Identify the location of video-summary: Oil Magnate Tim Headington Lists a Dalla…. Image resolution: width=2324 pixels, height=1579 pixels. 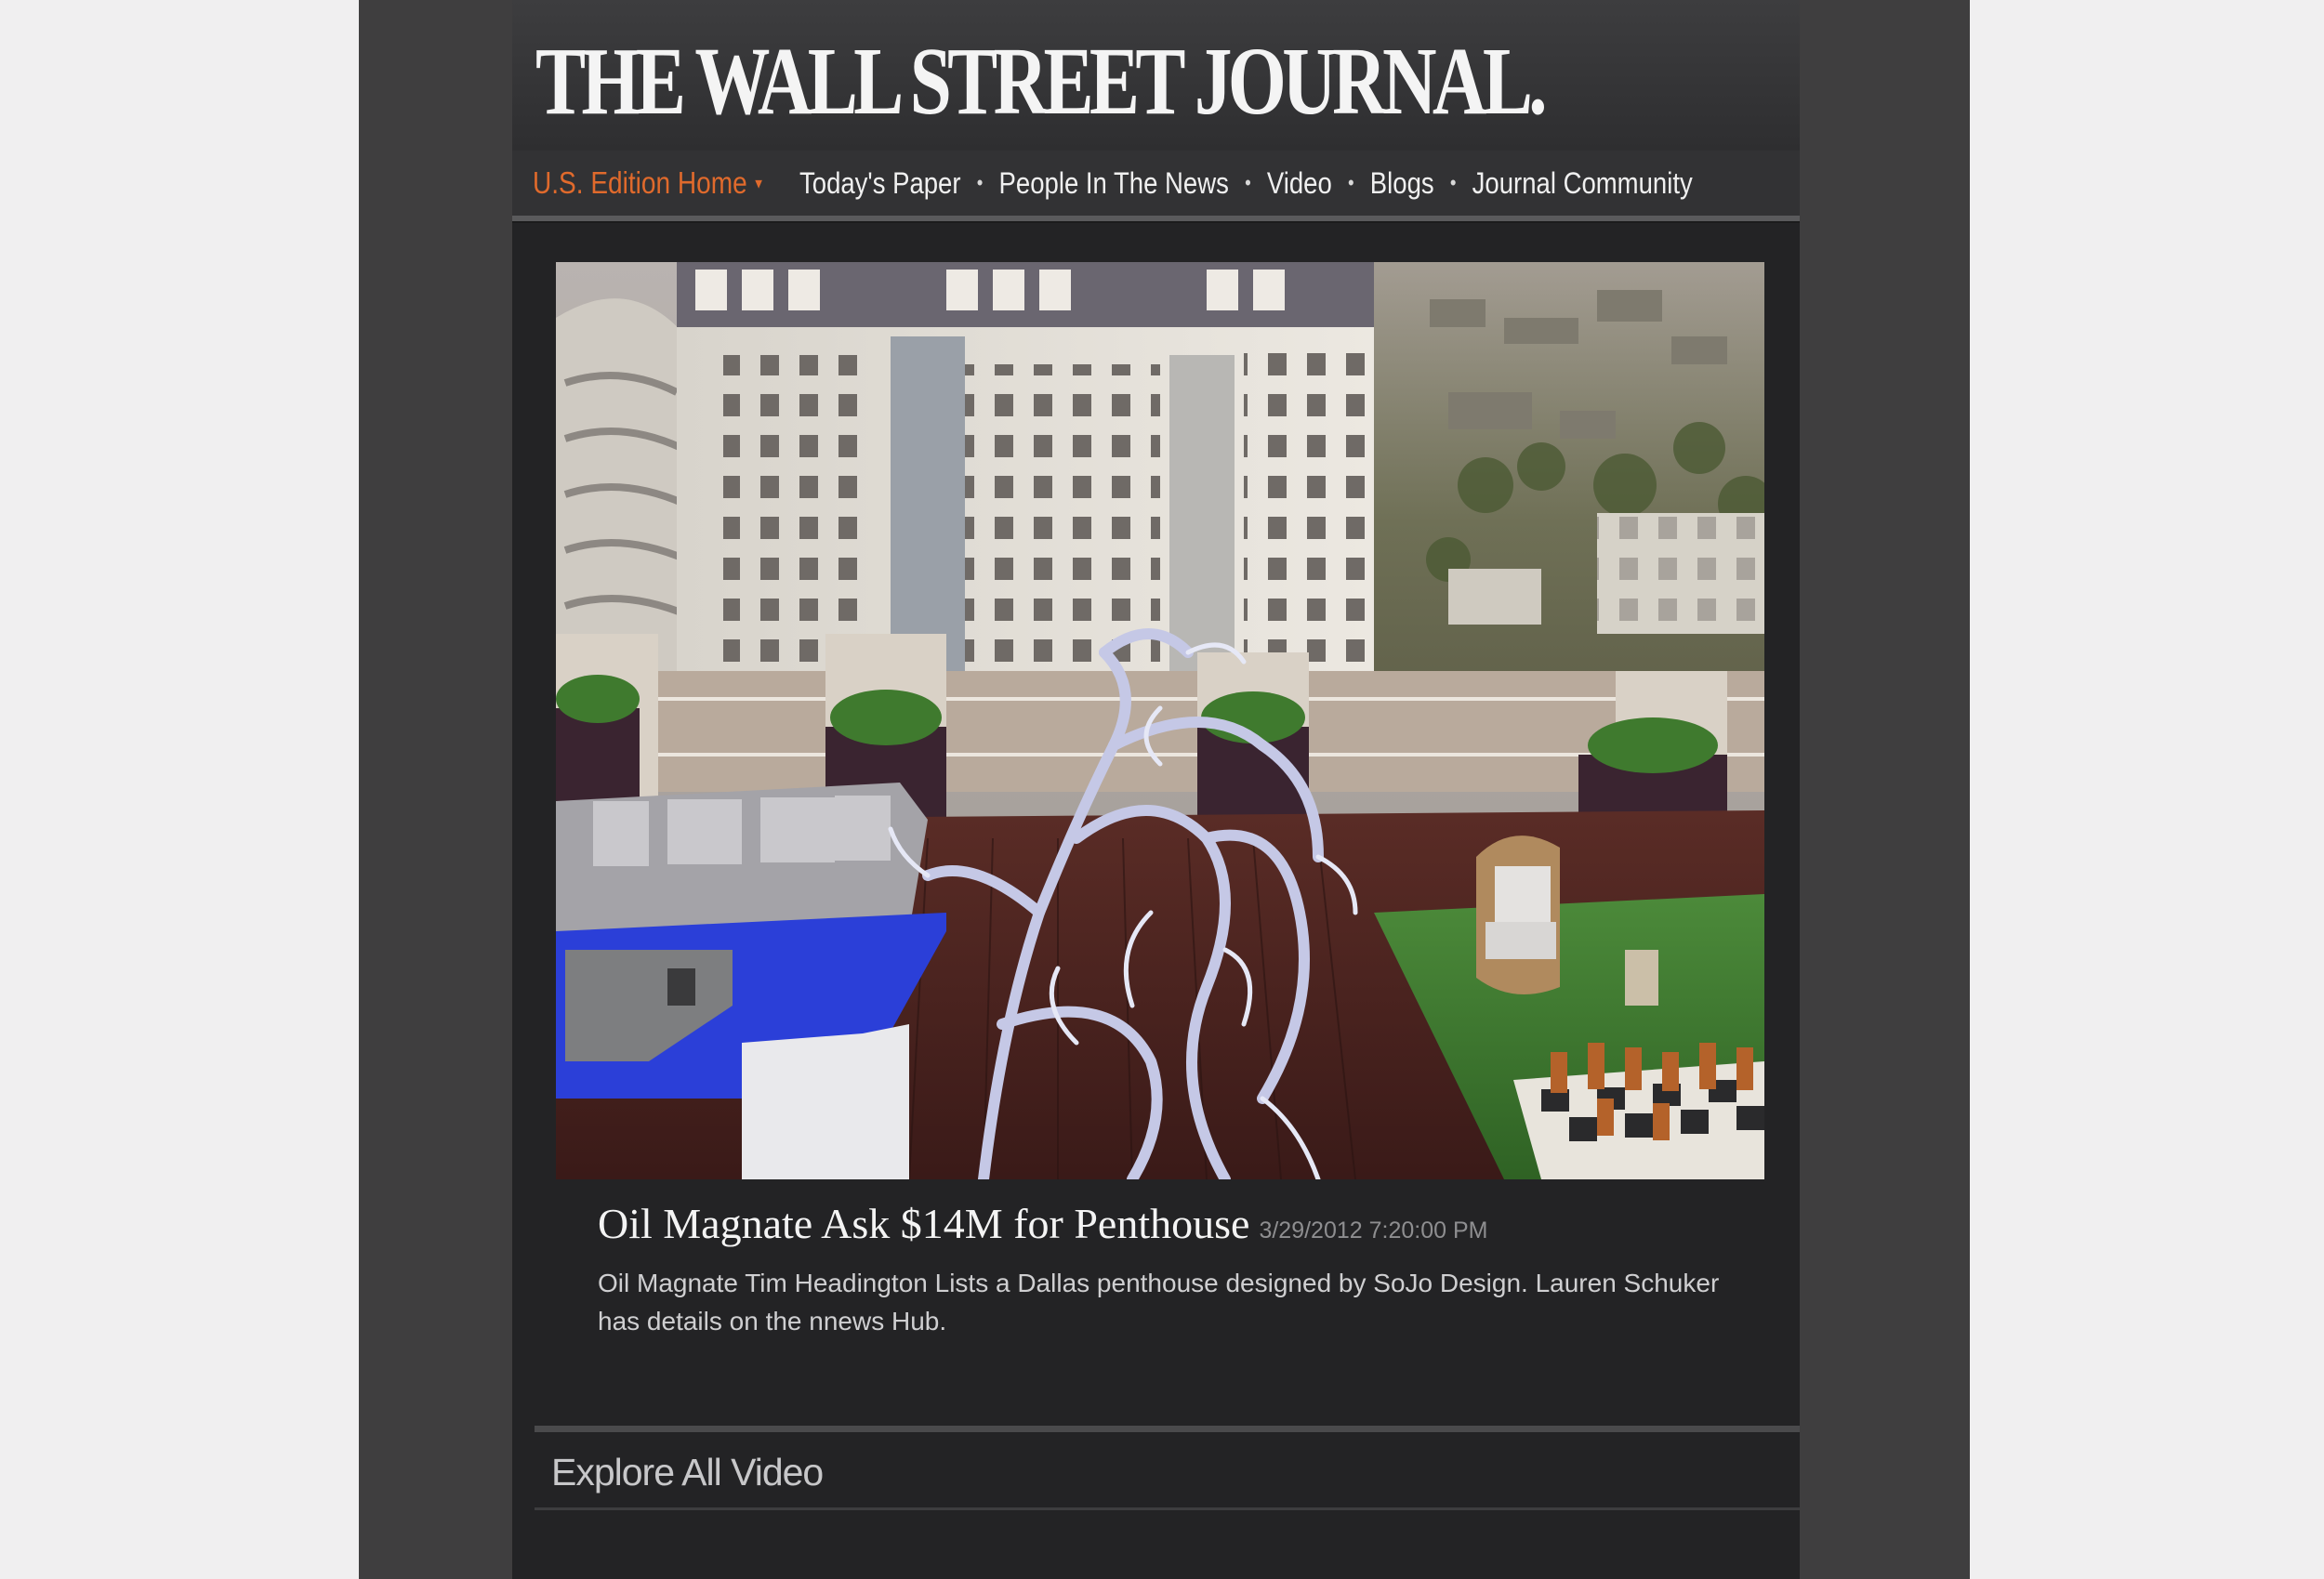
(1159, 1302).